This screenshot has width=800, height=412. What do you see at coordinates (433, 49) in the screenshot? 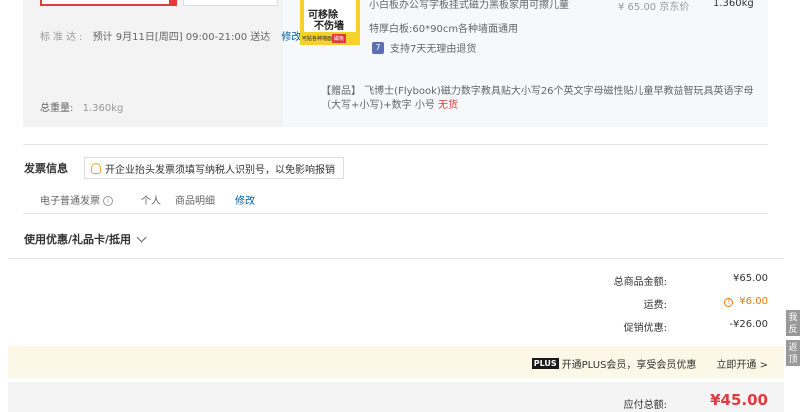
I see `return-policy-text: 支持7天无理由退货` at bounding box center [433, 49].